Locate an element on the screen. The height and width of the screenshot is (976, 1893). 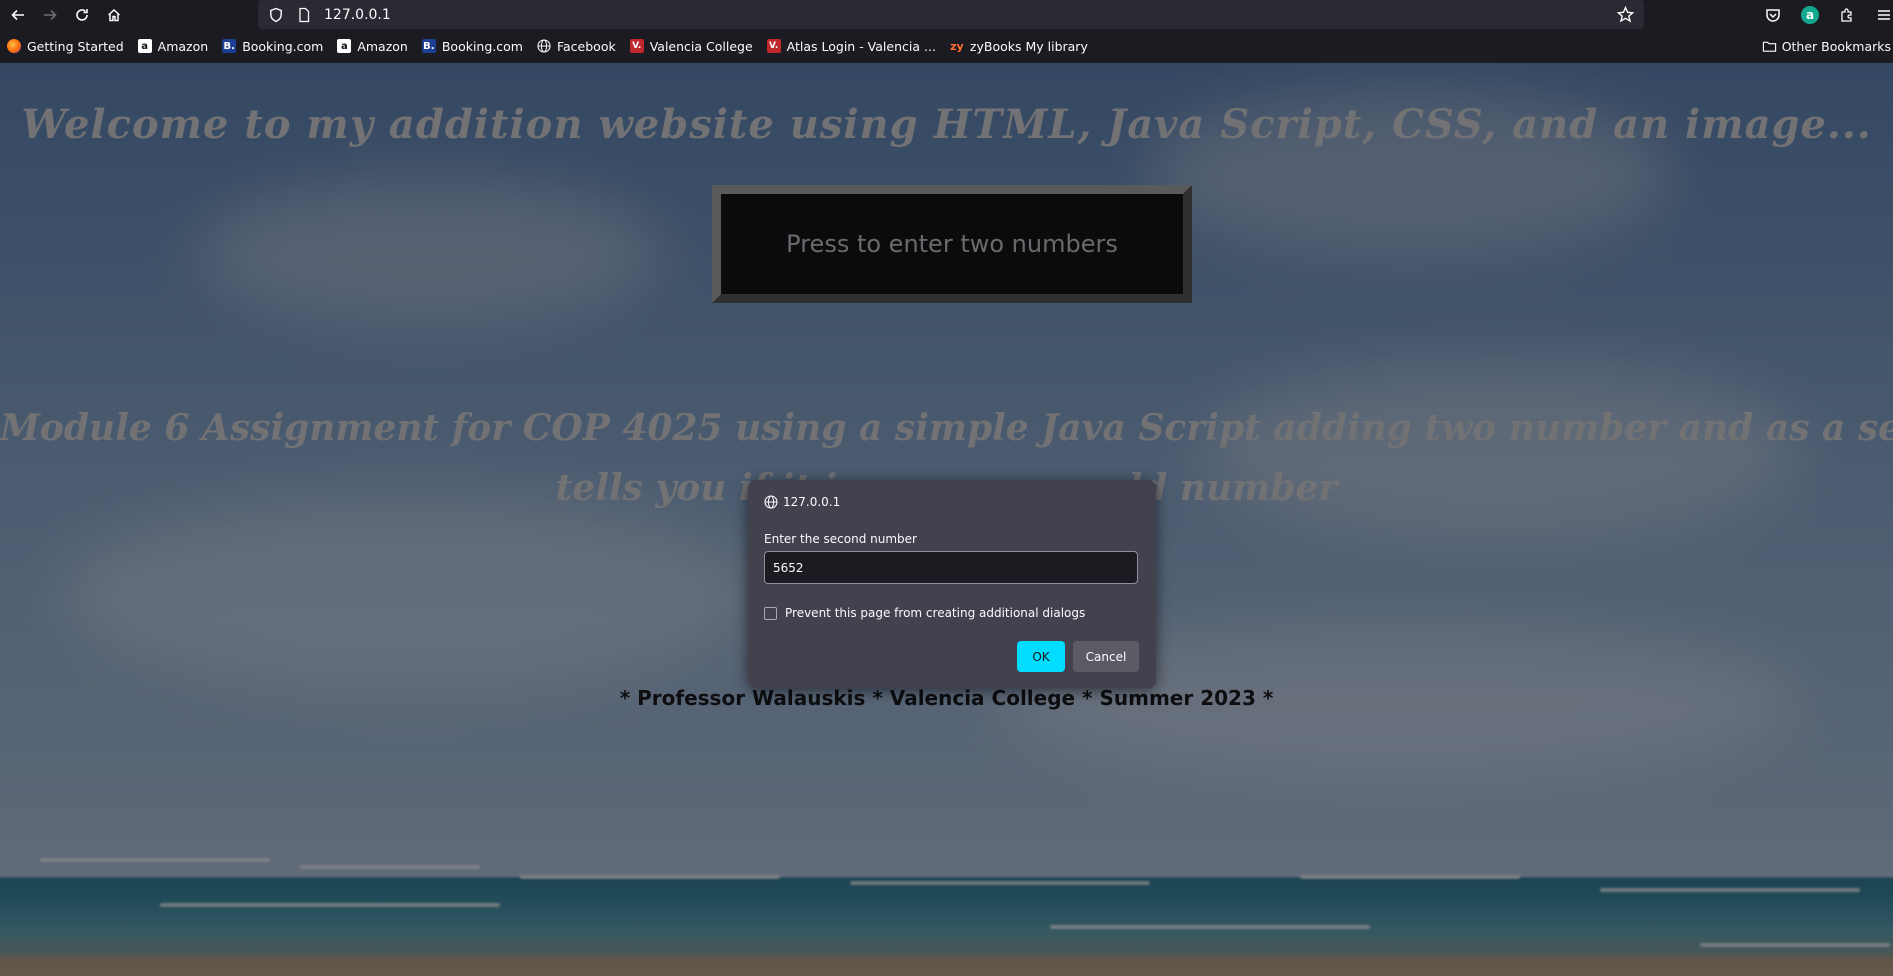
reload-icon is located at coordinates (82, 14).